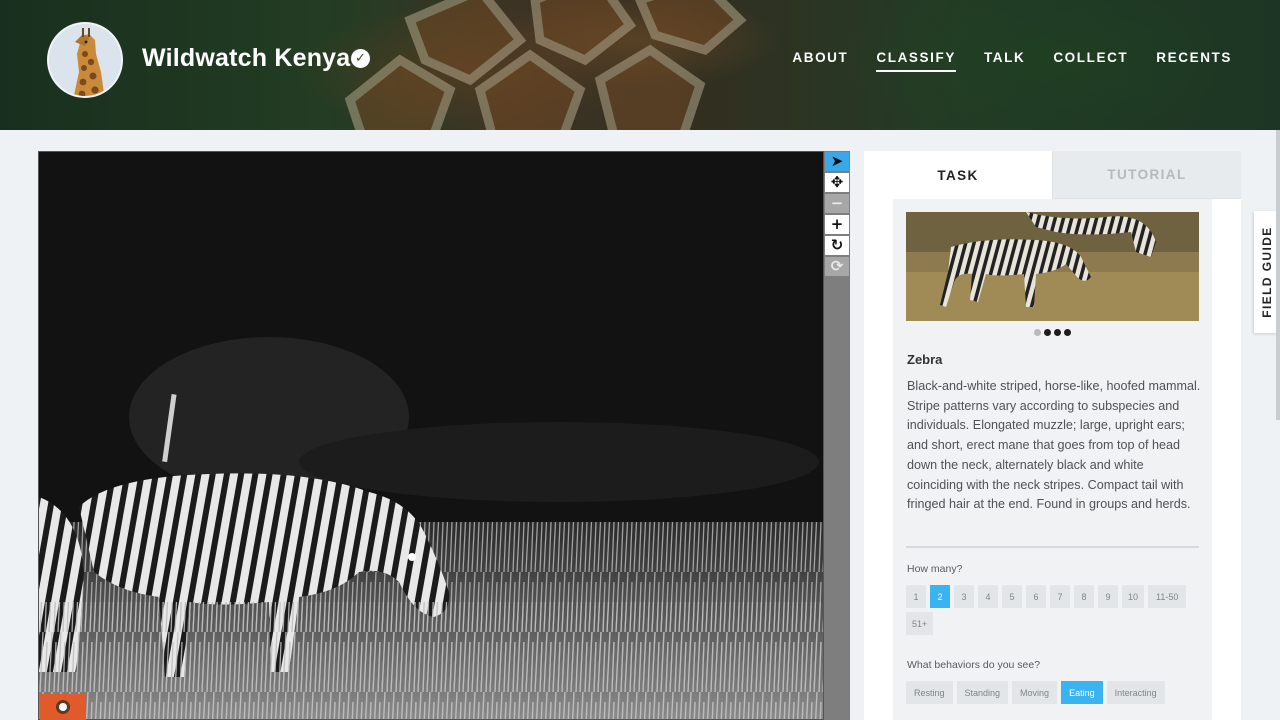 This screenshot has width=1280, height=720. I want to click on info-icon, so click(63, 707).